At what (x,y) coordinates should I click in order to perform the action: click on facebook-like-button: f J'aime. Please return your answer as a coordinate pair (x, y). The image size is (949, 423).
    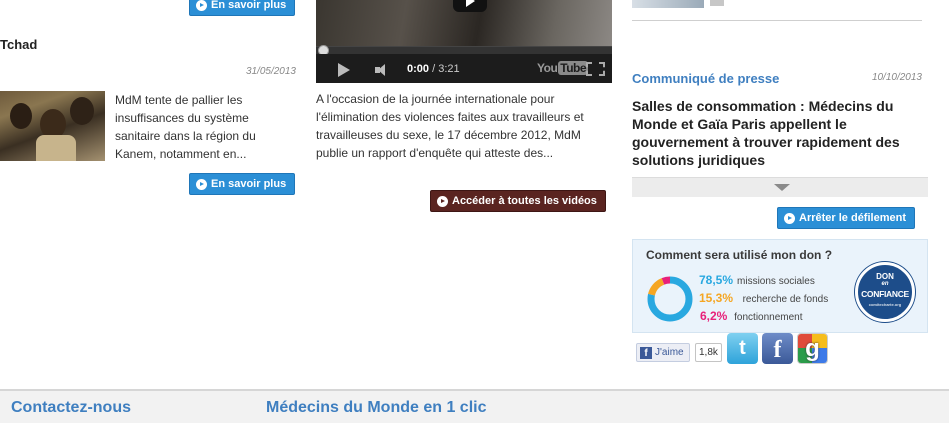
    Looking at the image, I should click on (663, 352).